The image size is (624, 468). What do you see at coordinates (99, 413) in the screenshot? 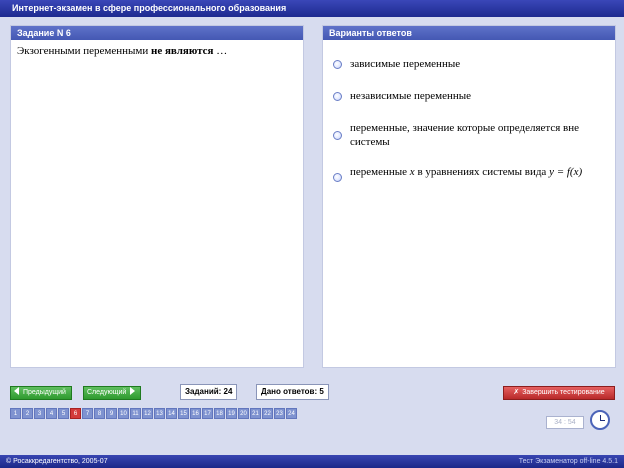
I see `page-button-8: 8` at bounding box center [99, 413].